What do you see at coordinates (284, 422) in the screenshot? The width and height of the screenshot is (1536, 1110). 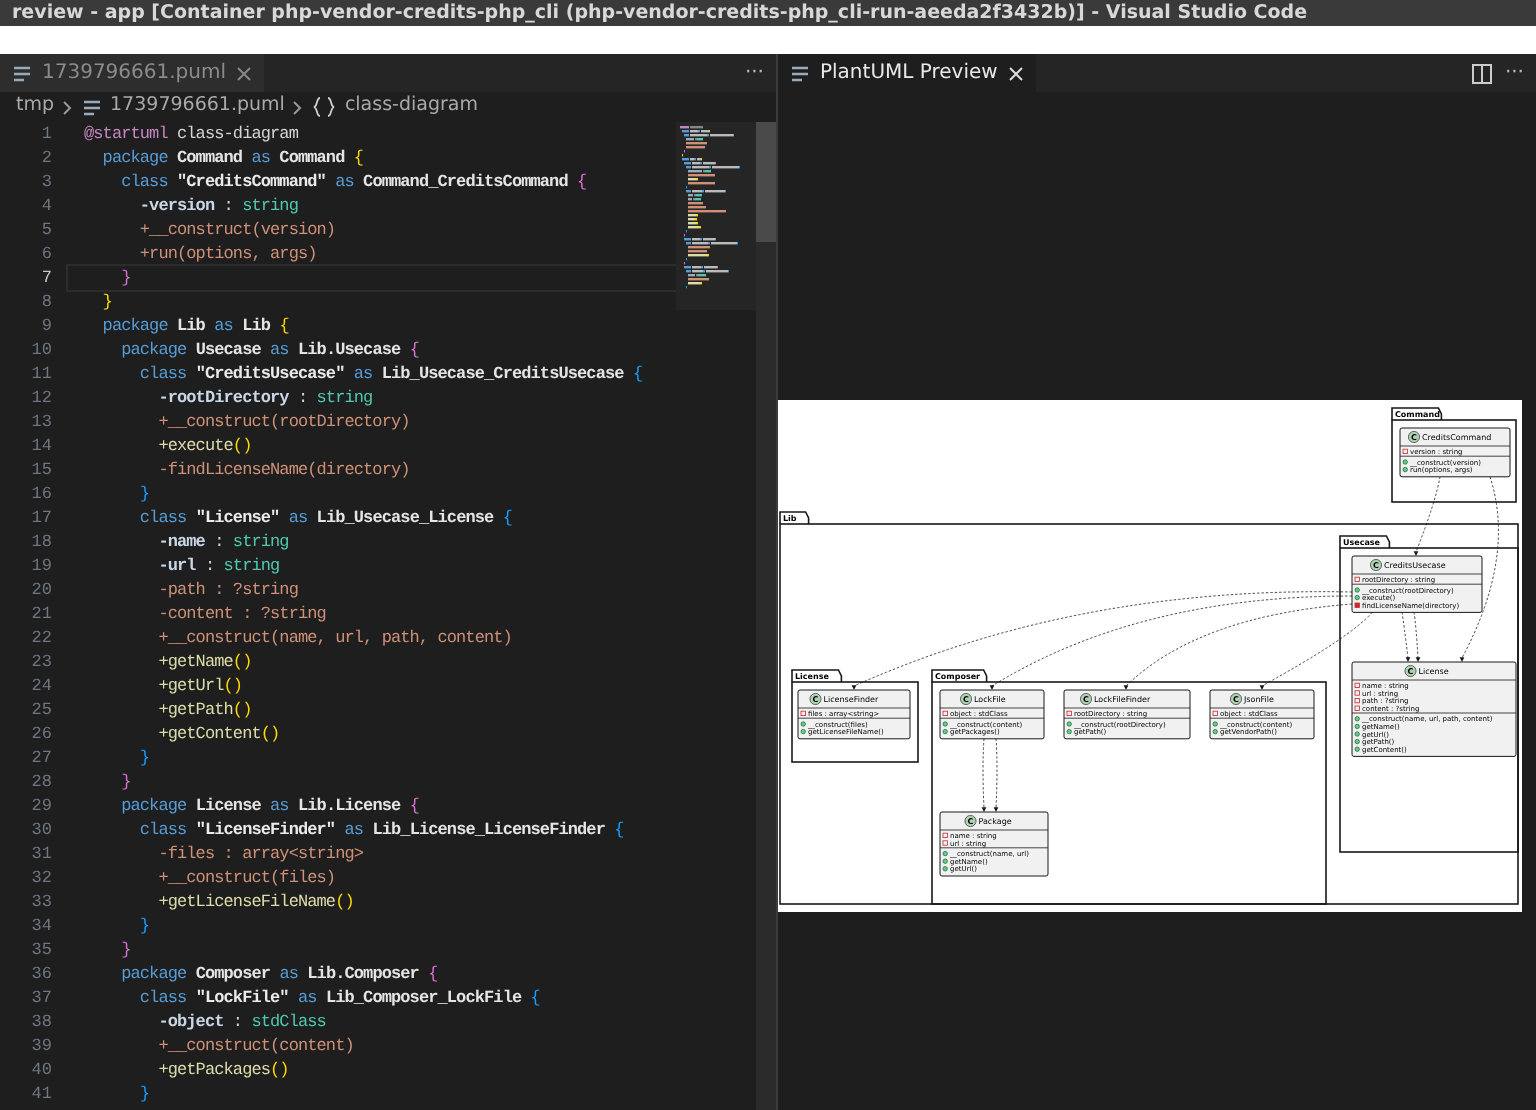 I see `code-line: +__construct(rootDirectory)` at bounding box center [284, 422].